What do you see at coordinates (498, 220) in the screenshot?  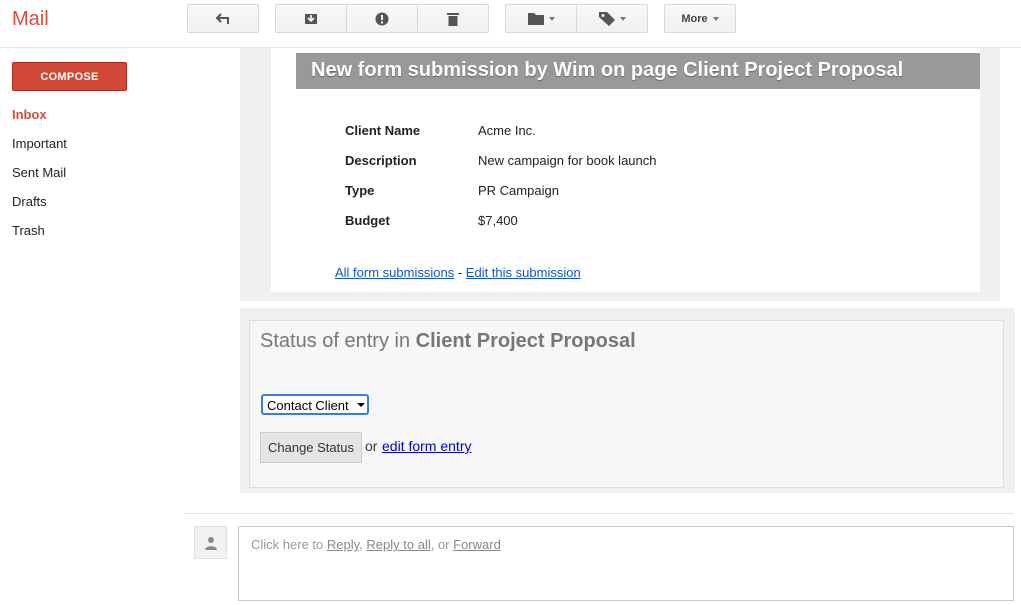 I see `field-value-budget: $7,400` at bounding box center [498, 220].